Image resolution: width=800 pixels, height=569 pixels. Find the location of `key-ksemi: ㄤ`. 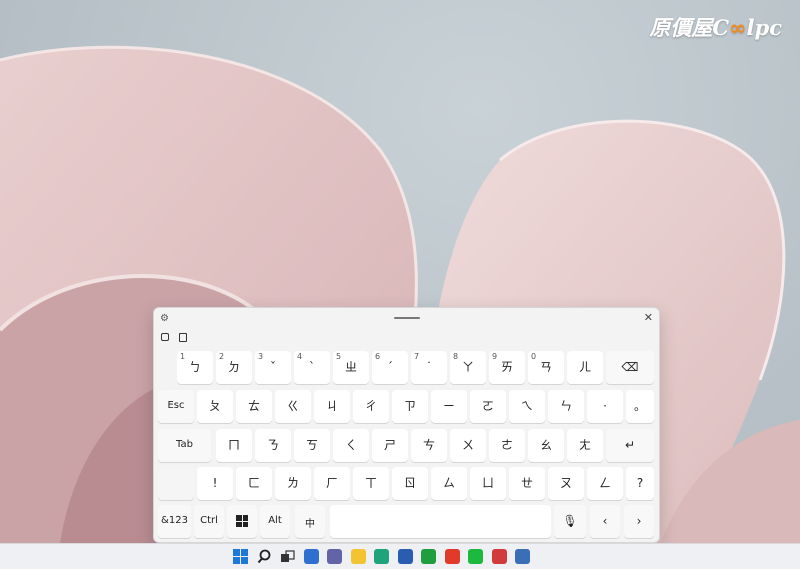

key-ksemi: ㄤ is located at coordinates (585, 445).